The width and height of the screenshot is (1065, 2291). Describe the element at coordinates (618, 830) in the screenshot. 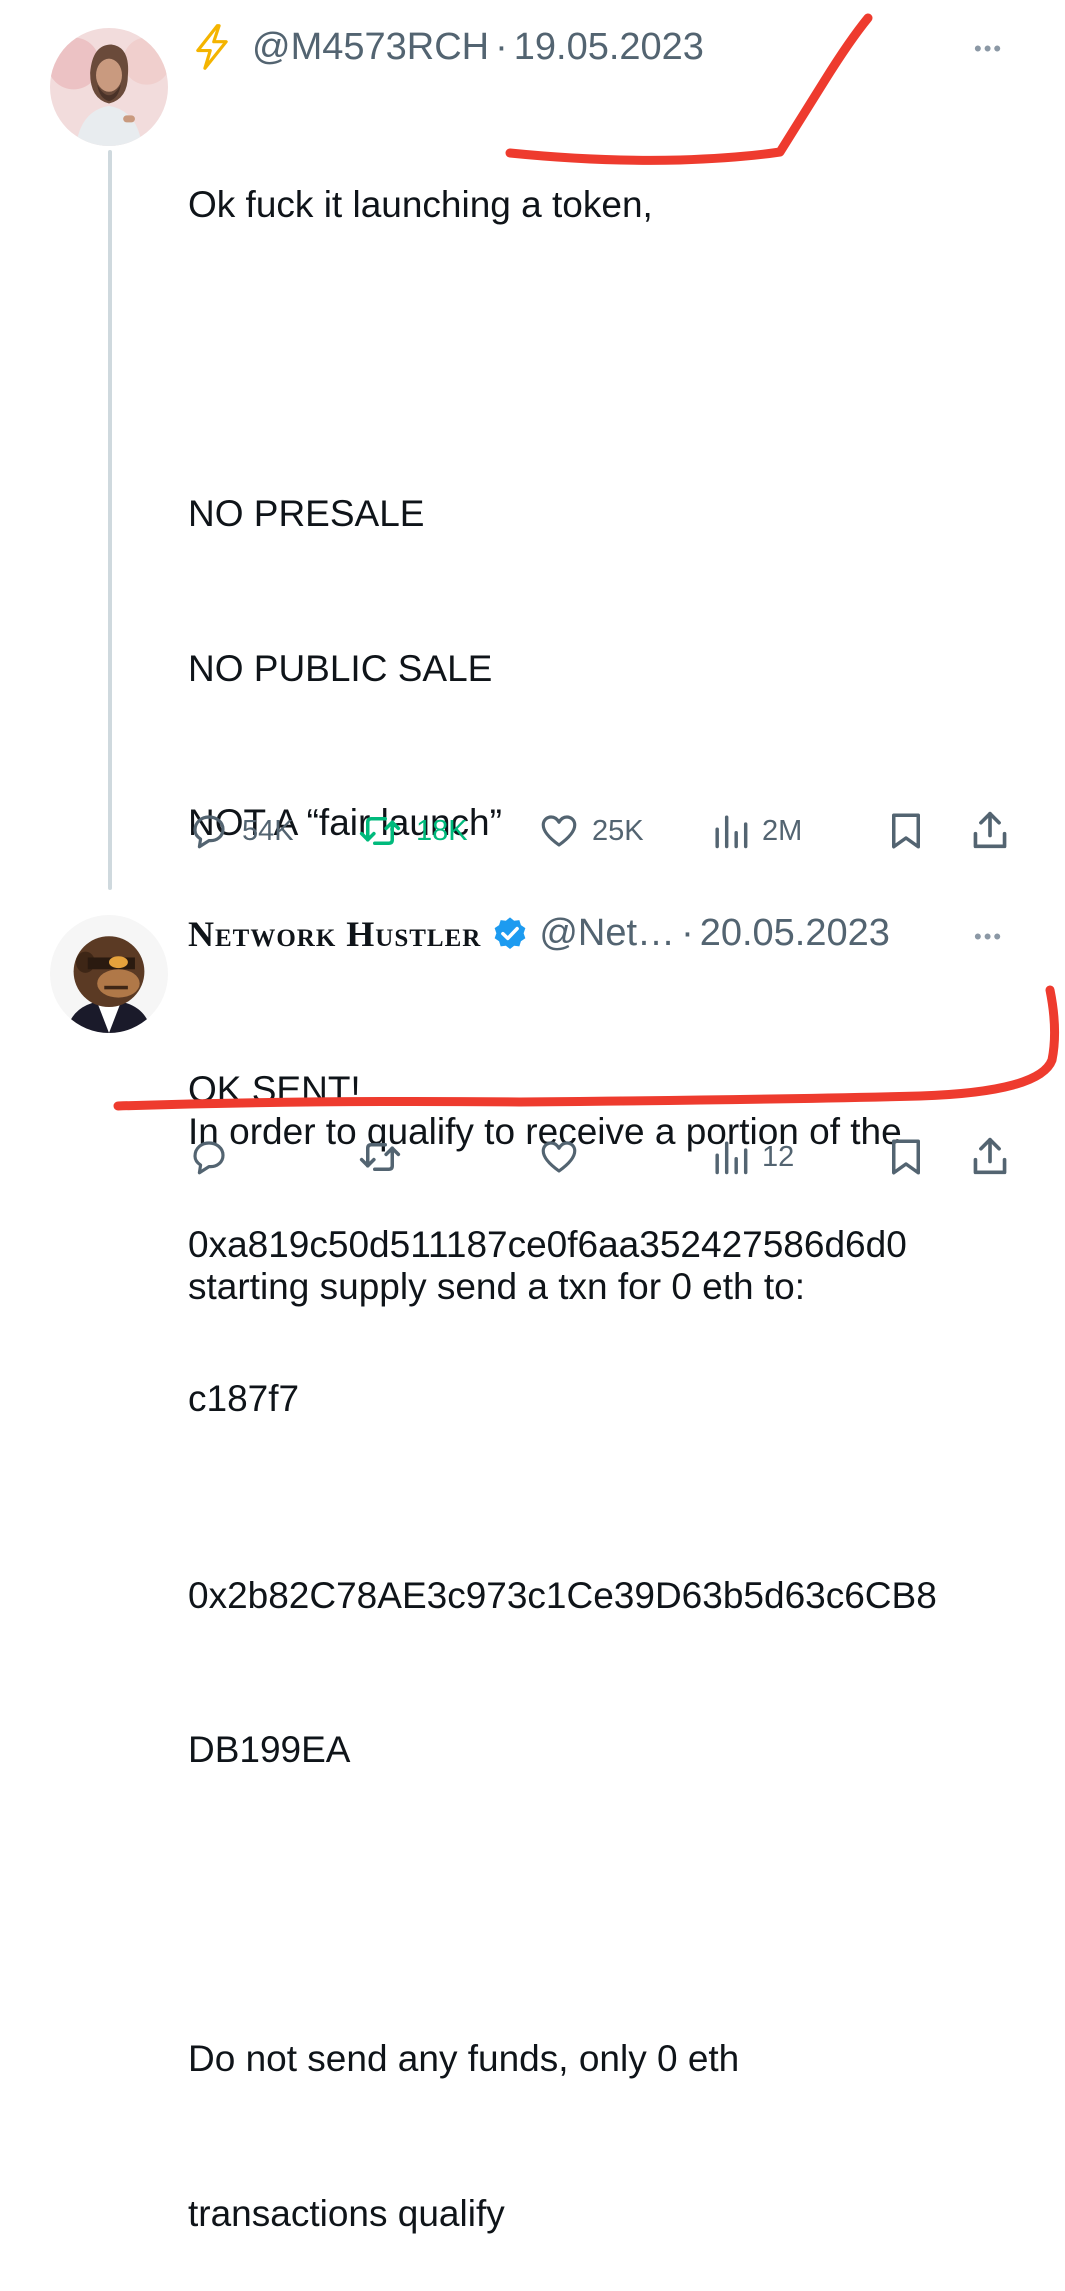

I see `like-count: 25K` at that location.